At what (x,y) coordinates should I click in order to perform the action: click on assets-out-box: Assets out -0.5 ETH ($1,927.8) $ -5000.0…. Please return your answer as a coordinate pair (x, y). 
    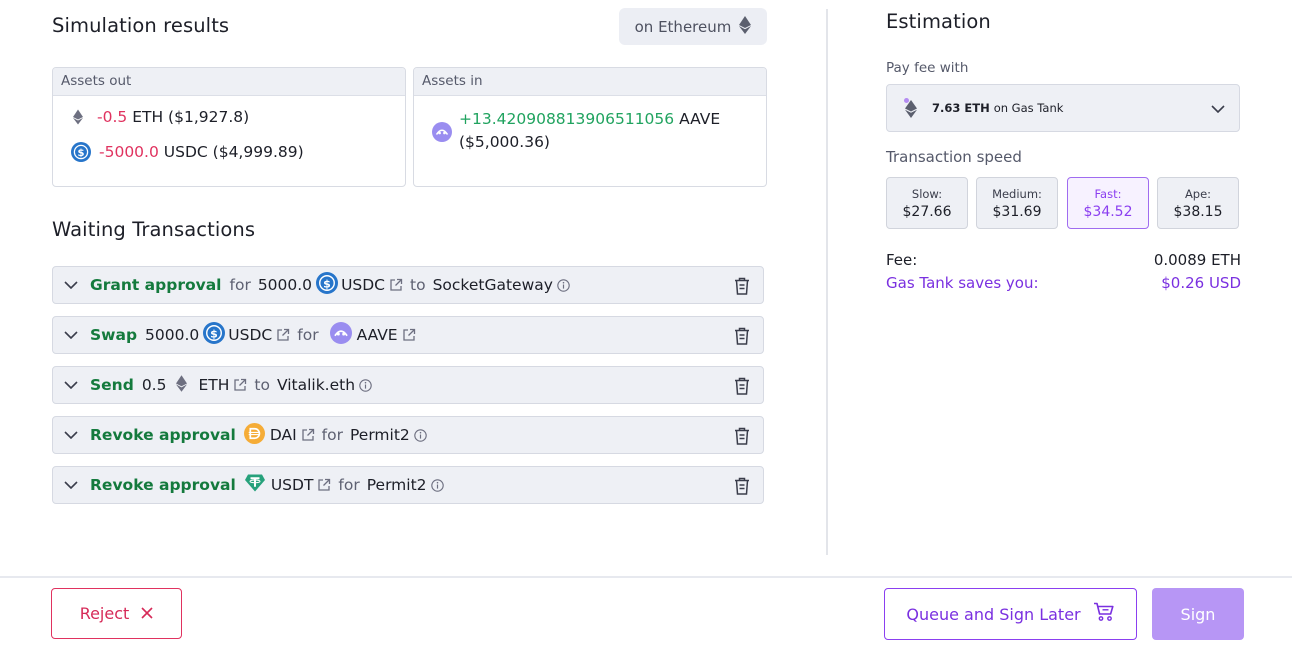
    Looking at the image, I should click on (229, 127).